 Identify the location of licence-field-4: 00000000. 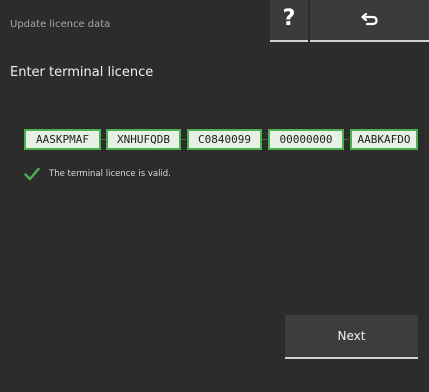
(306, 139).